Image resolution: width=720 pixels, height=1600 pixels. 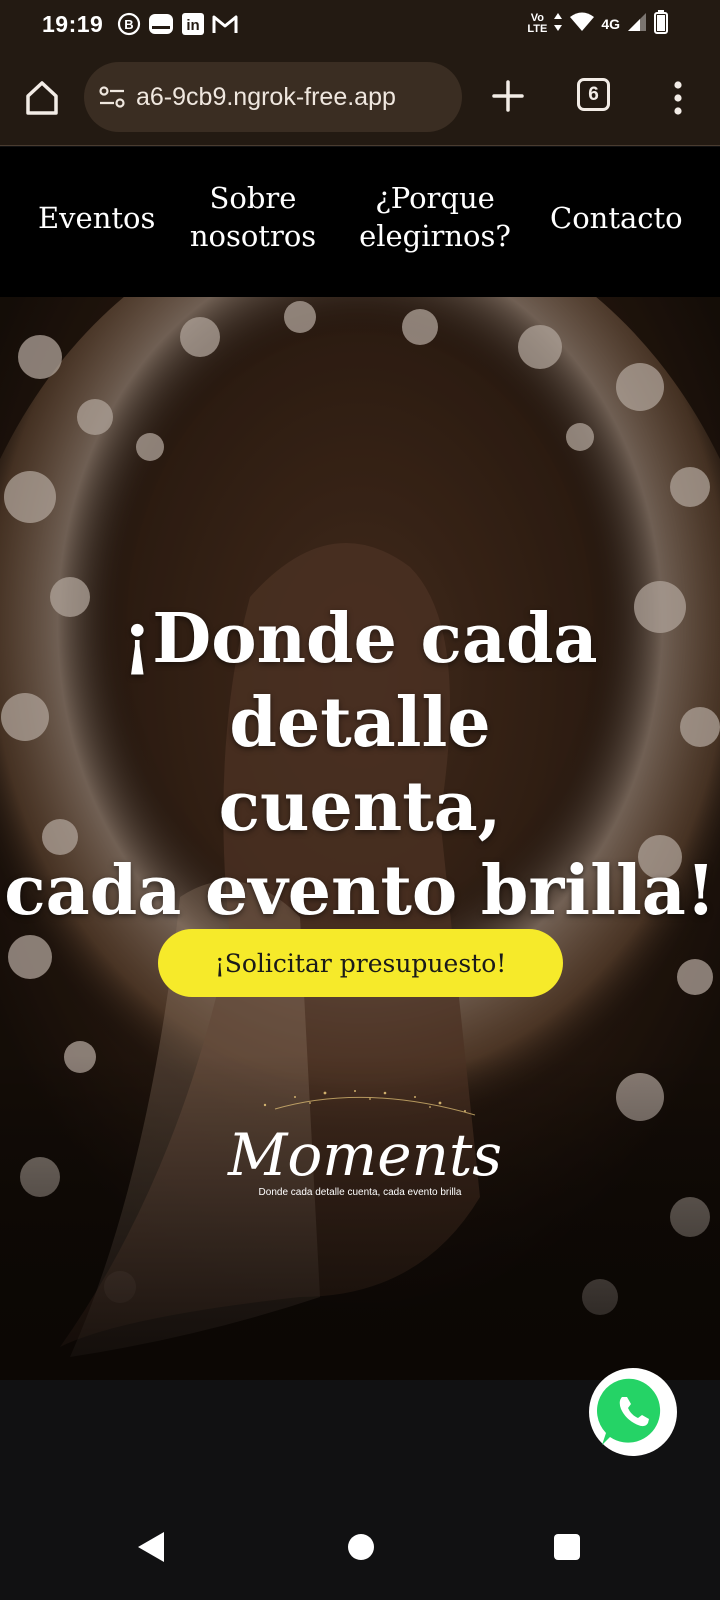 I want to click on back-icon, so click(x=151, y=1547).